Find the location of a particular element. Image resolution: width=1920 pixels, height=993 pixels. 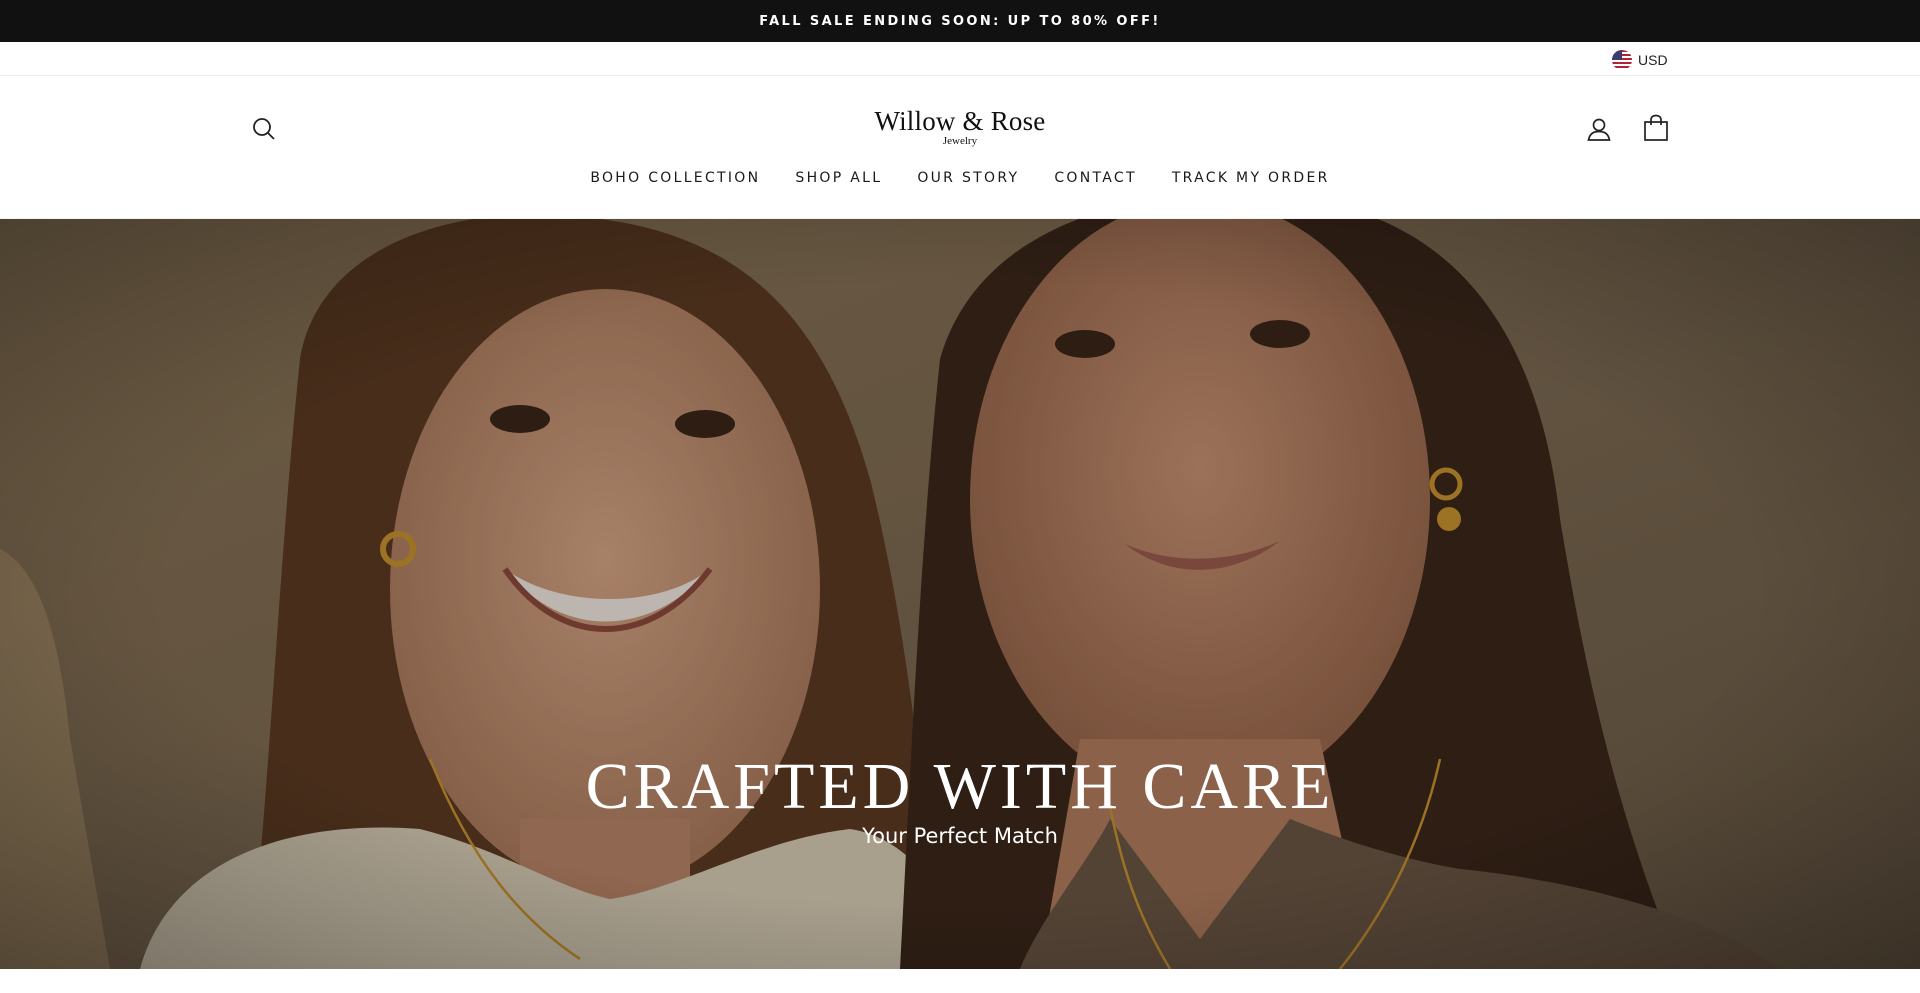

announcement-bar: FALL SALE ENDING SOON: UP TO 80% OFF! is located at coordinates (960, 21).